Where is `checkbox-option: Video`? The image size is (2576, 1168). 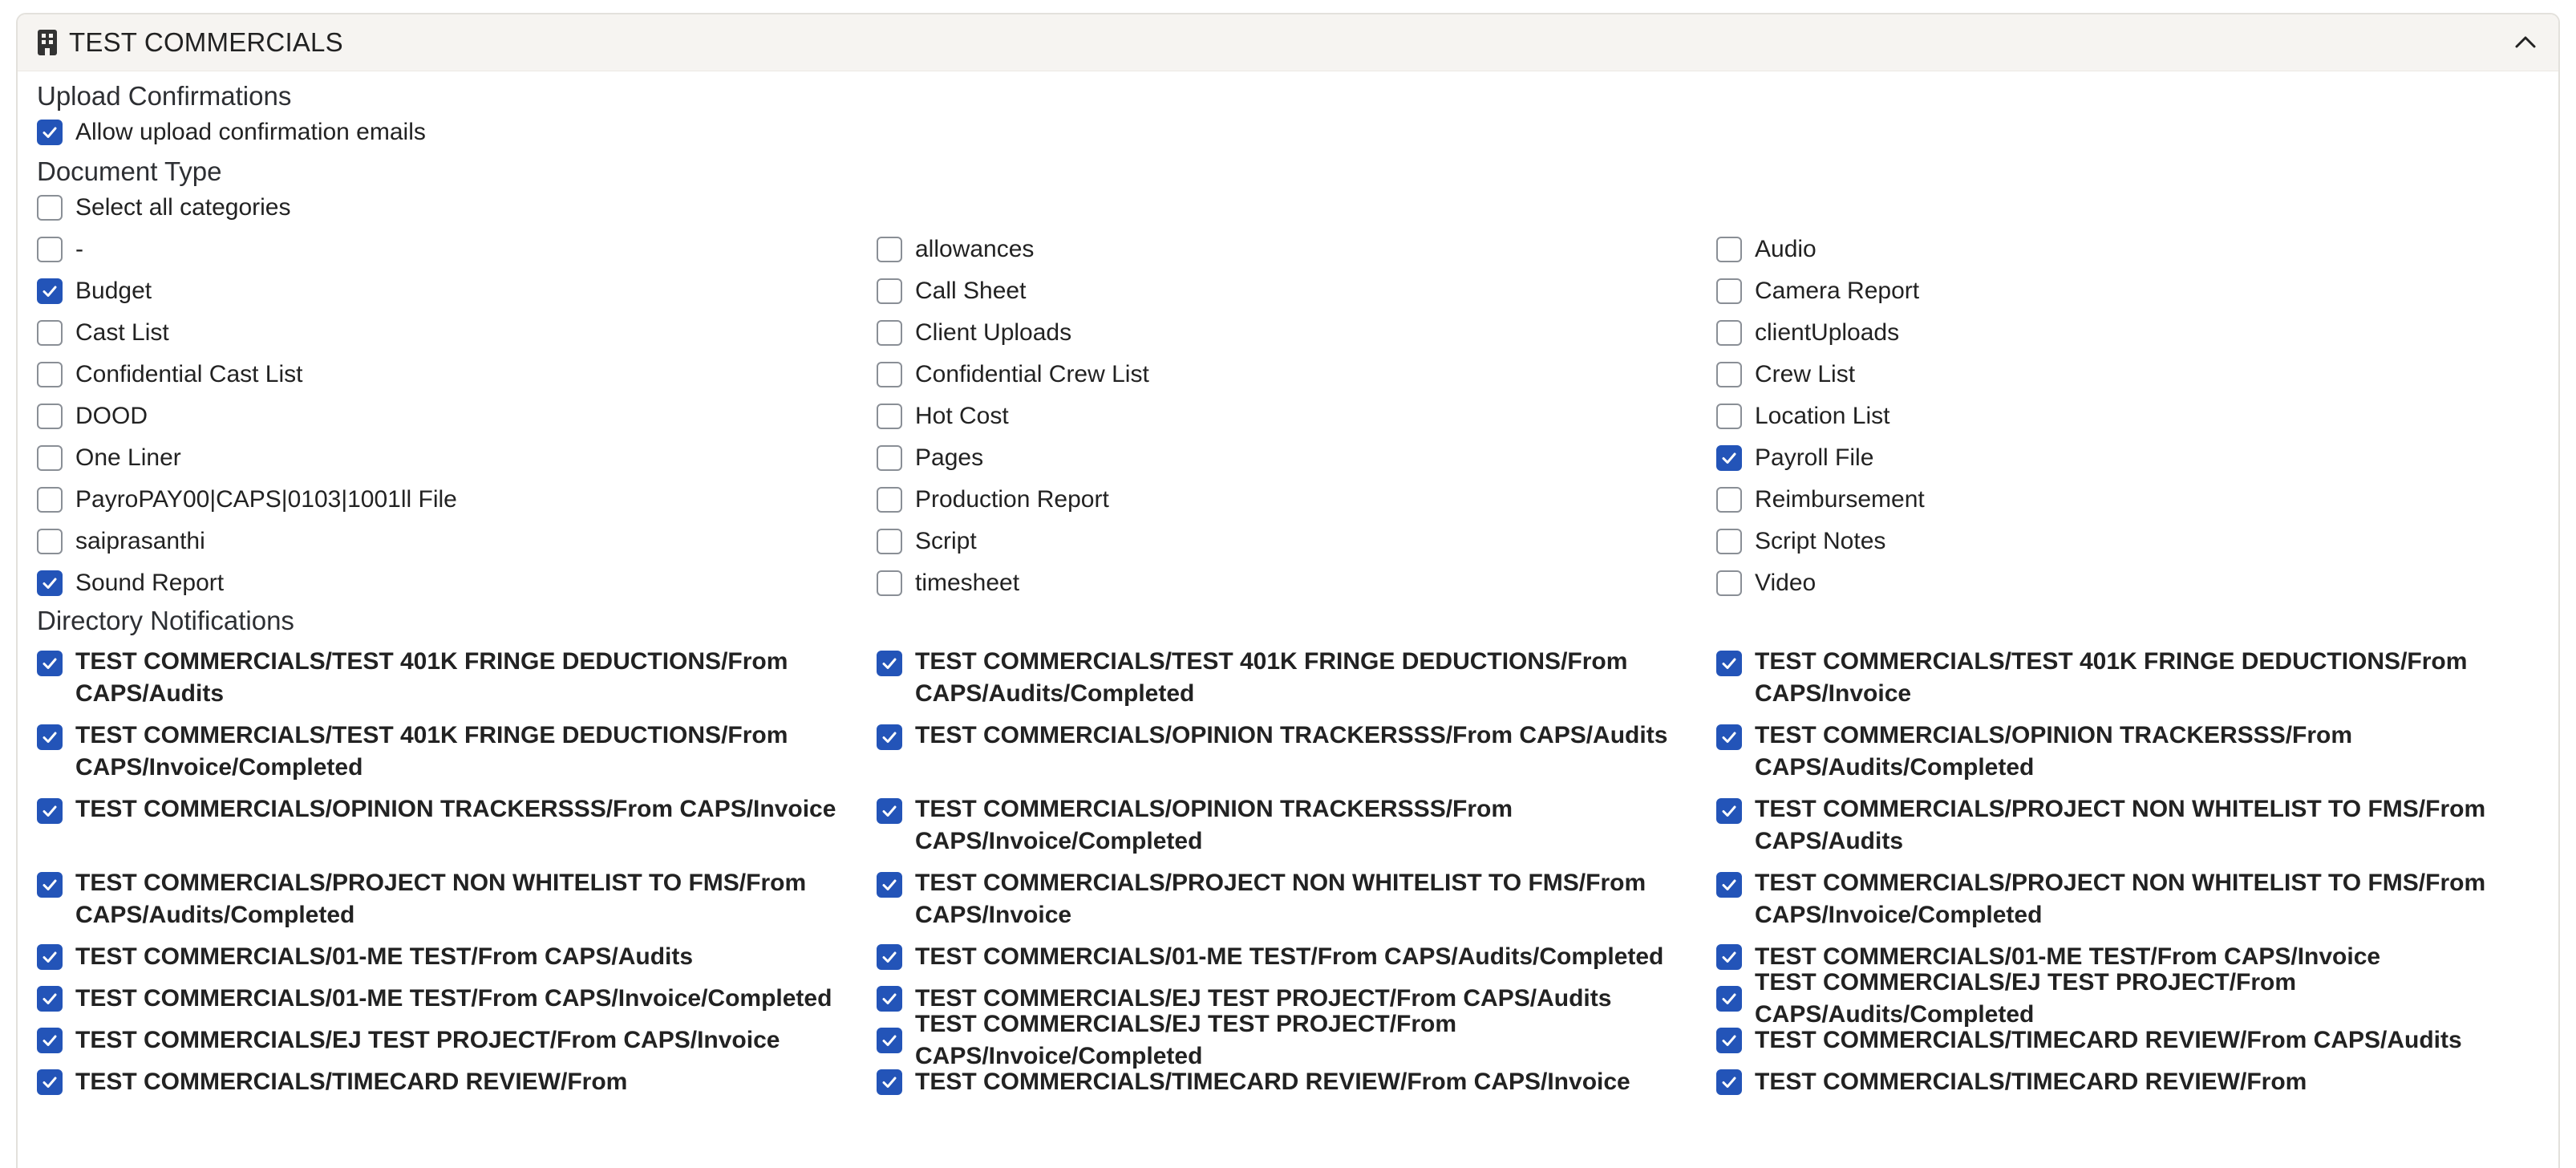
checkbox-option: Video is located at coordinates (2136, 583).